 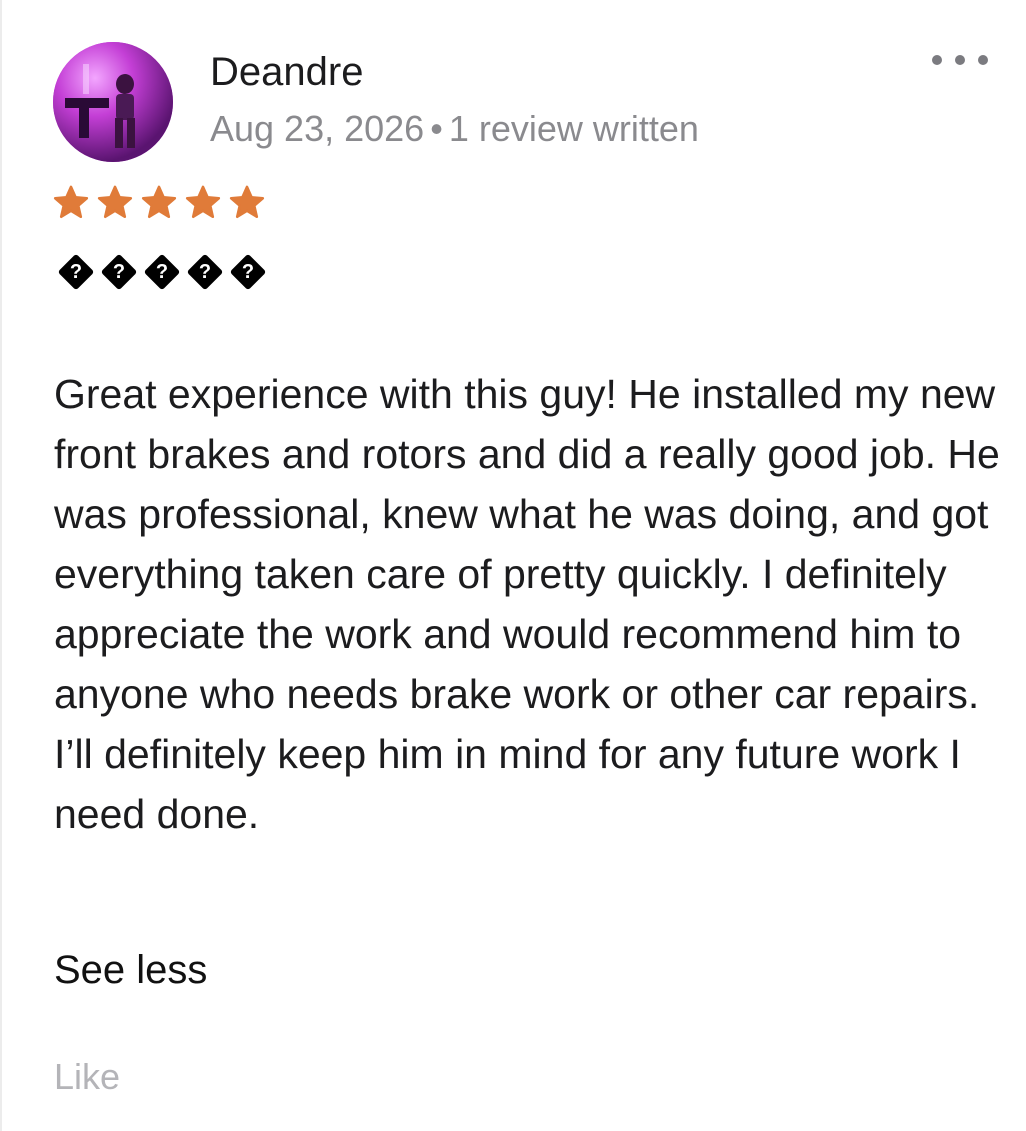 I want to click on more-options-button, so click(x=960, y=60).